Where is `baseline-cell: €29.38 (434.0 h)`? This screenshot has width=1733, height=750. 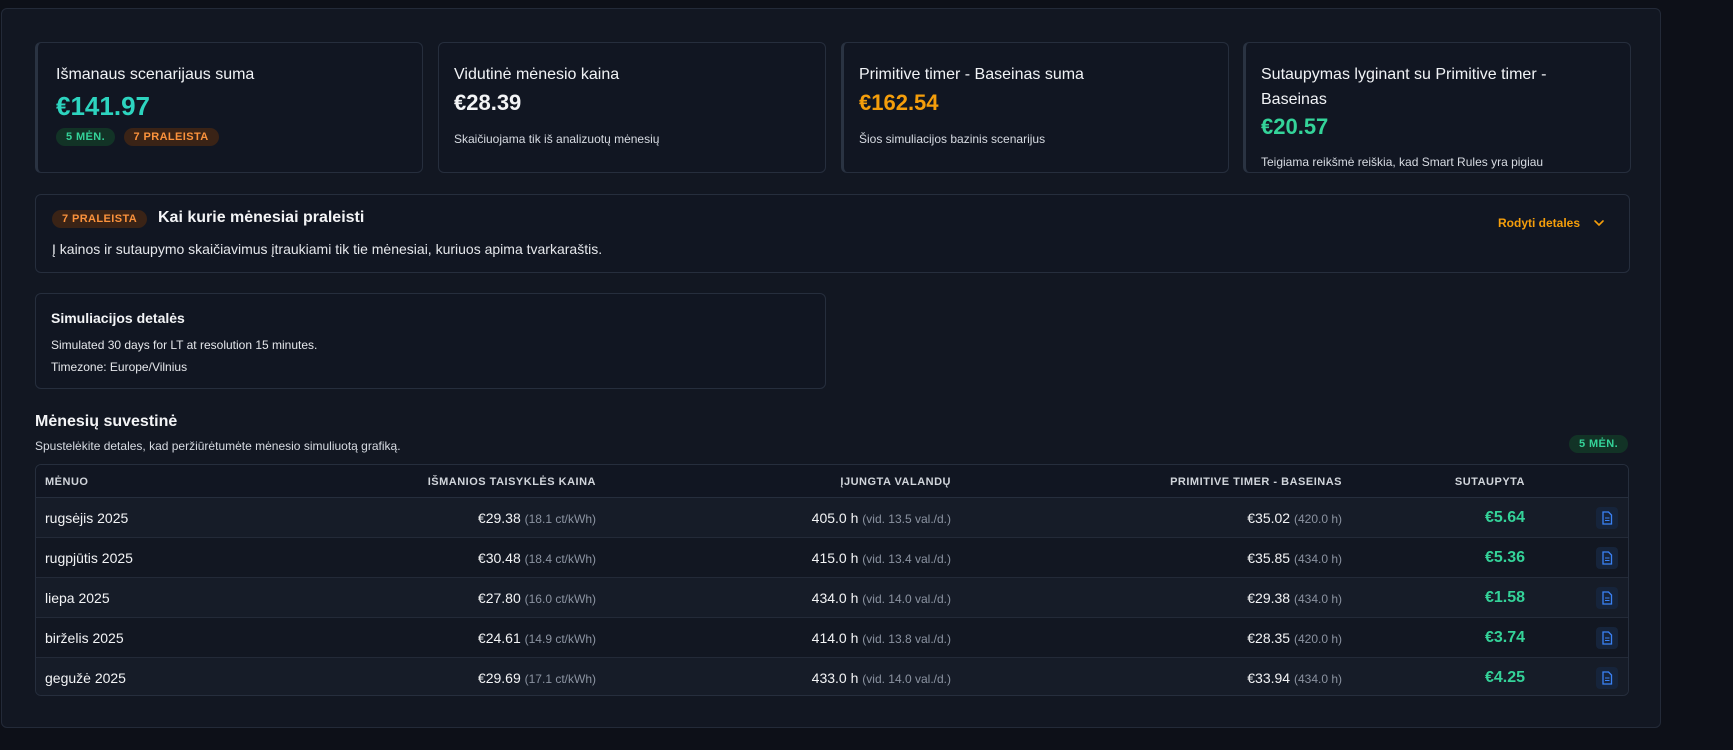 baseline-cell: €29.38 (434.0 h) is located at coordinates (1294, 598).